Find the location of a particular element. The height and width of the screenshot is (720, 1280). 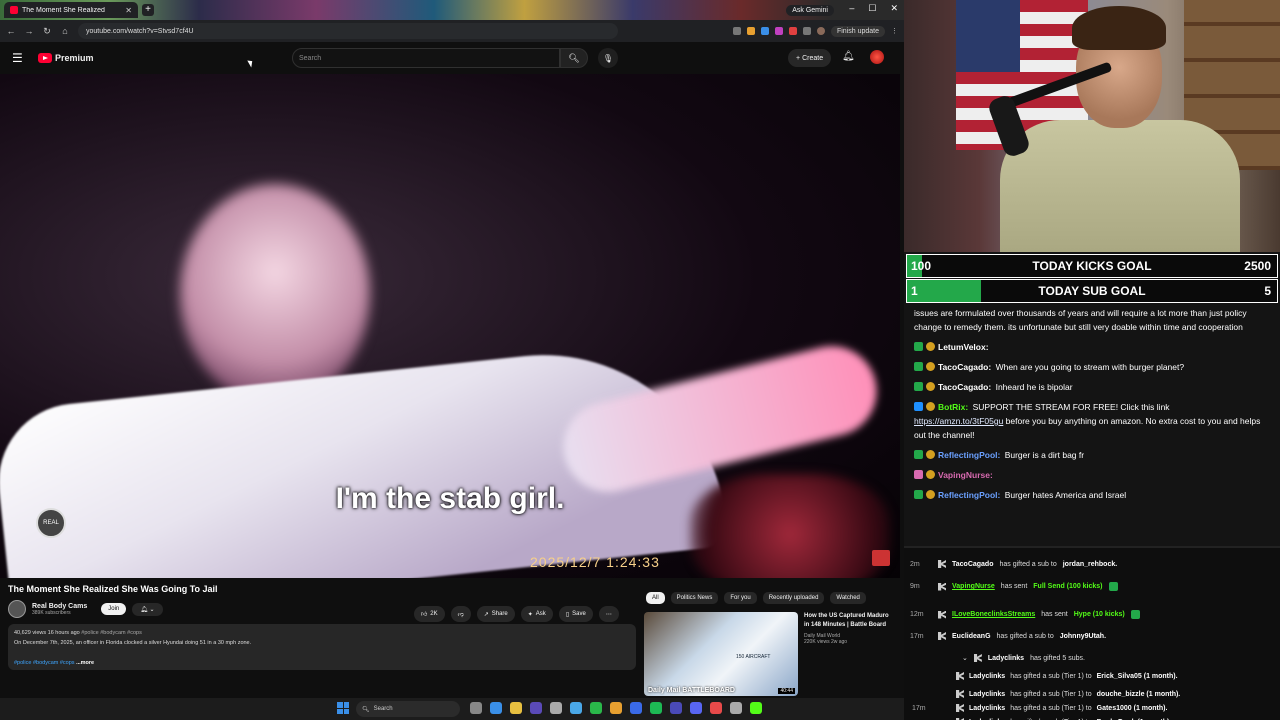

search-input: Search is located at coordinates (426, 58).